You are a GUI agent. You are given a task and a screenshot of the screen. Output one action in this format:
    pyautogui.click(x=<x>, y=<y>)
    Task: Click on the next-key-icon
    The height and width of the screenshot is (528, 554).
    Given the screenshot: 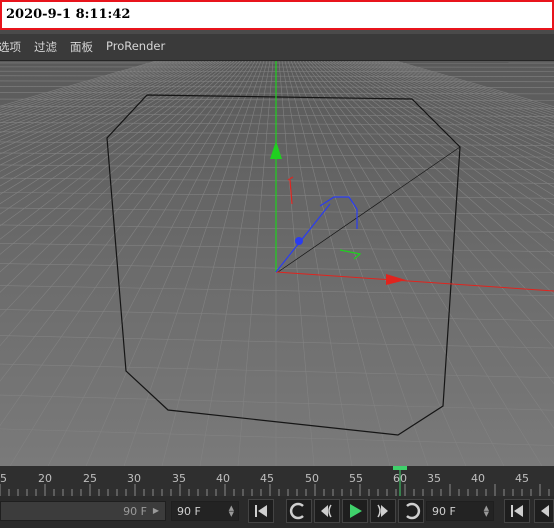 What is the action you would take?
    pyautogui.click(x=413, y=511)
    